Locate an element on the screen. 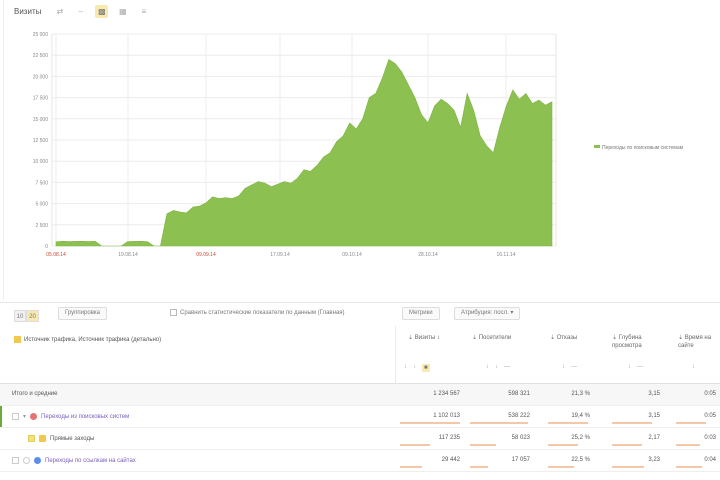 The width and height of the screenshot is (720, 480). x-tick-label: 17.09.14 is located at coordinates (280, 255).